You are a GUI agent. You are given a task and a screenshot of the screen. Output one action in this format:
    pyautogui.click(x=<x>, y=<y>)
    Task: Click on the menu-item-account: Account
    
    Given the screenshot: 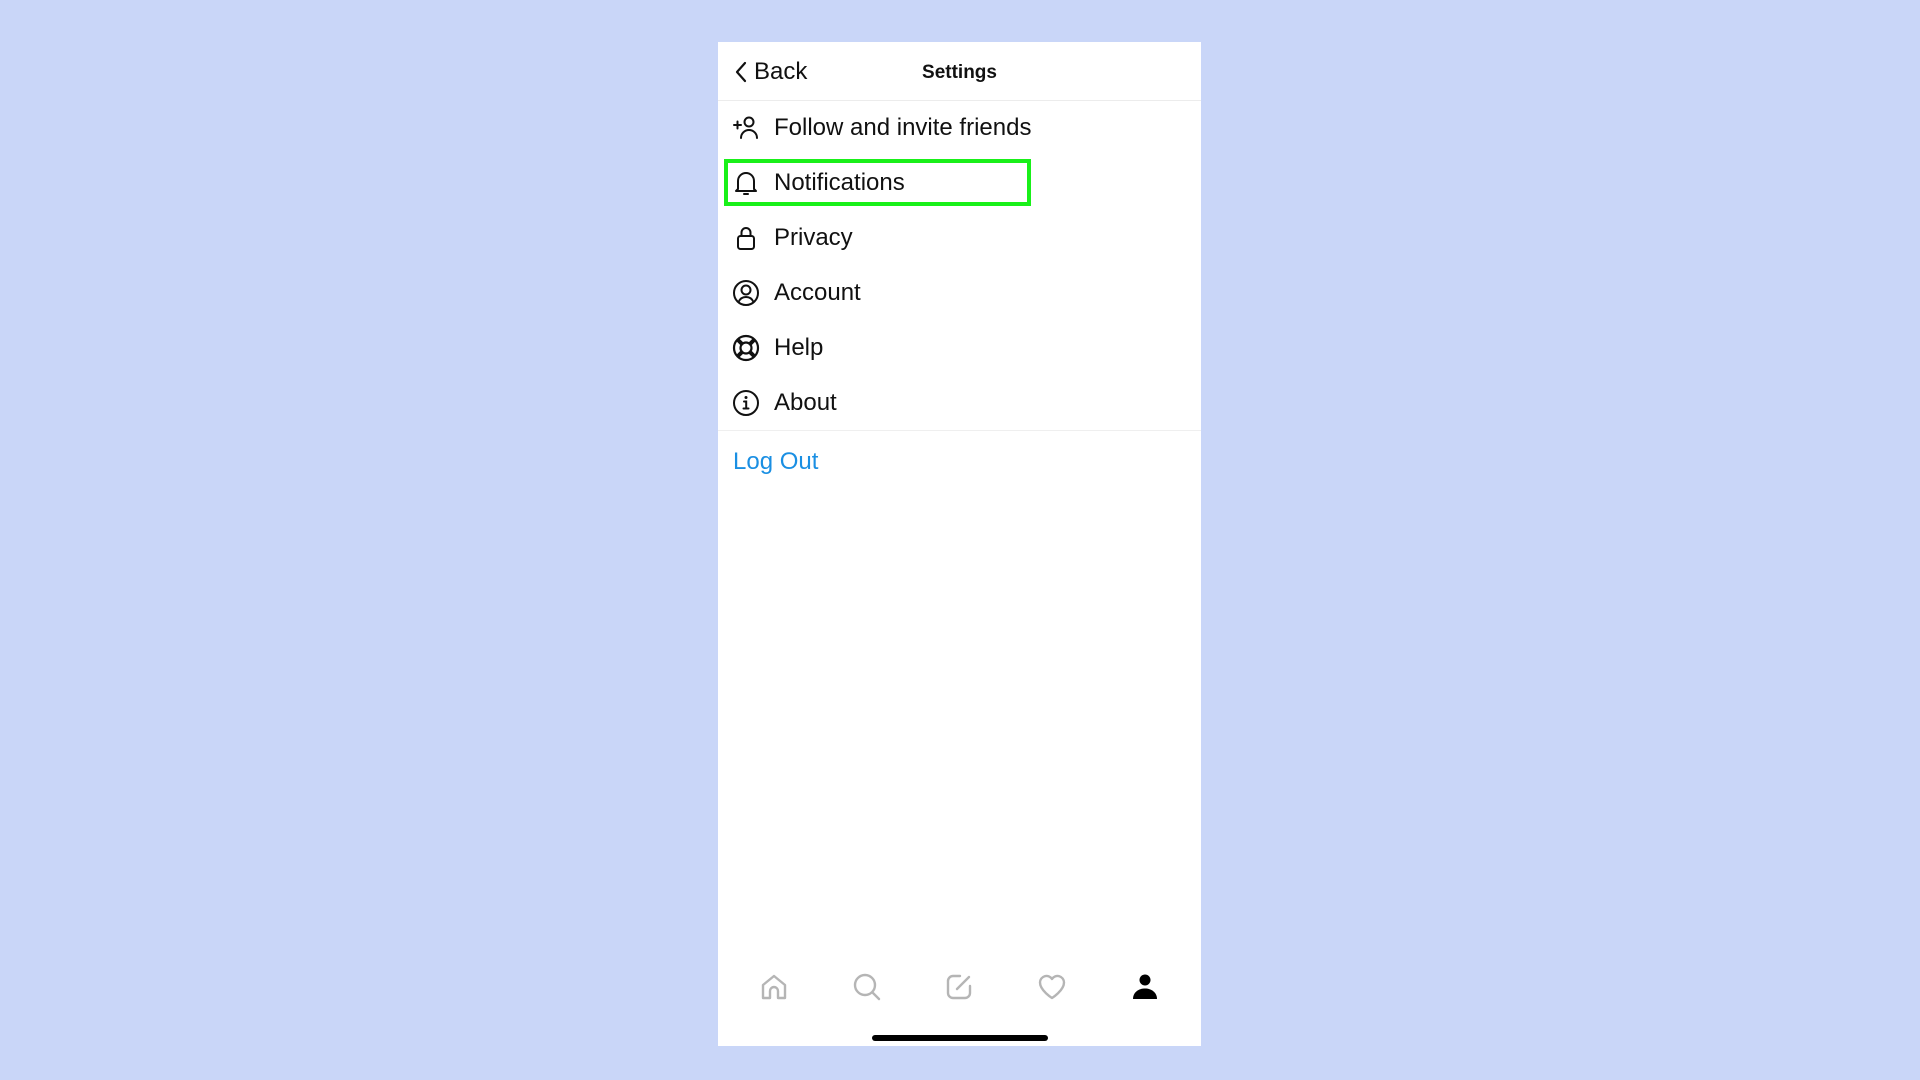 What is the action you would take?
    pyautogui.click(x=959, y=292)
    